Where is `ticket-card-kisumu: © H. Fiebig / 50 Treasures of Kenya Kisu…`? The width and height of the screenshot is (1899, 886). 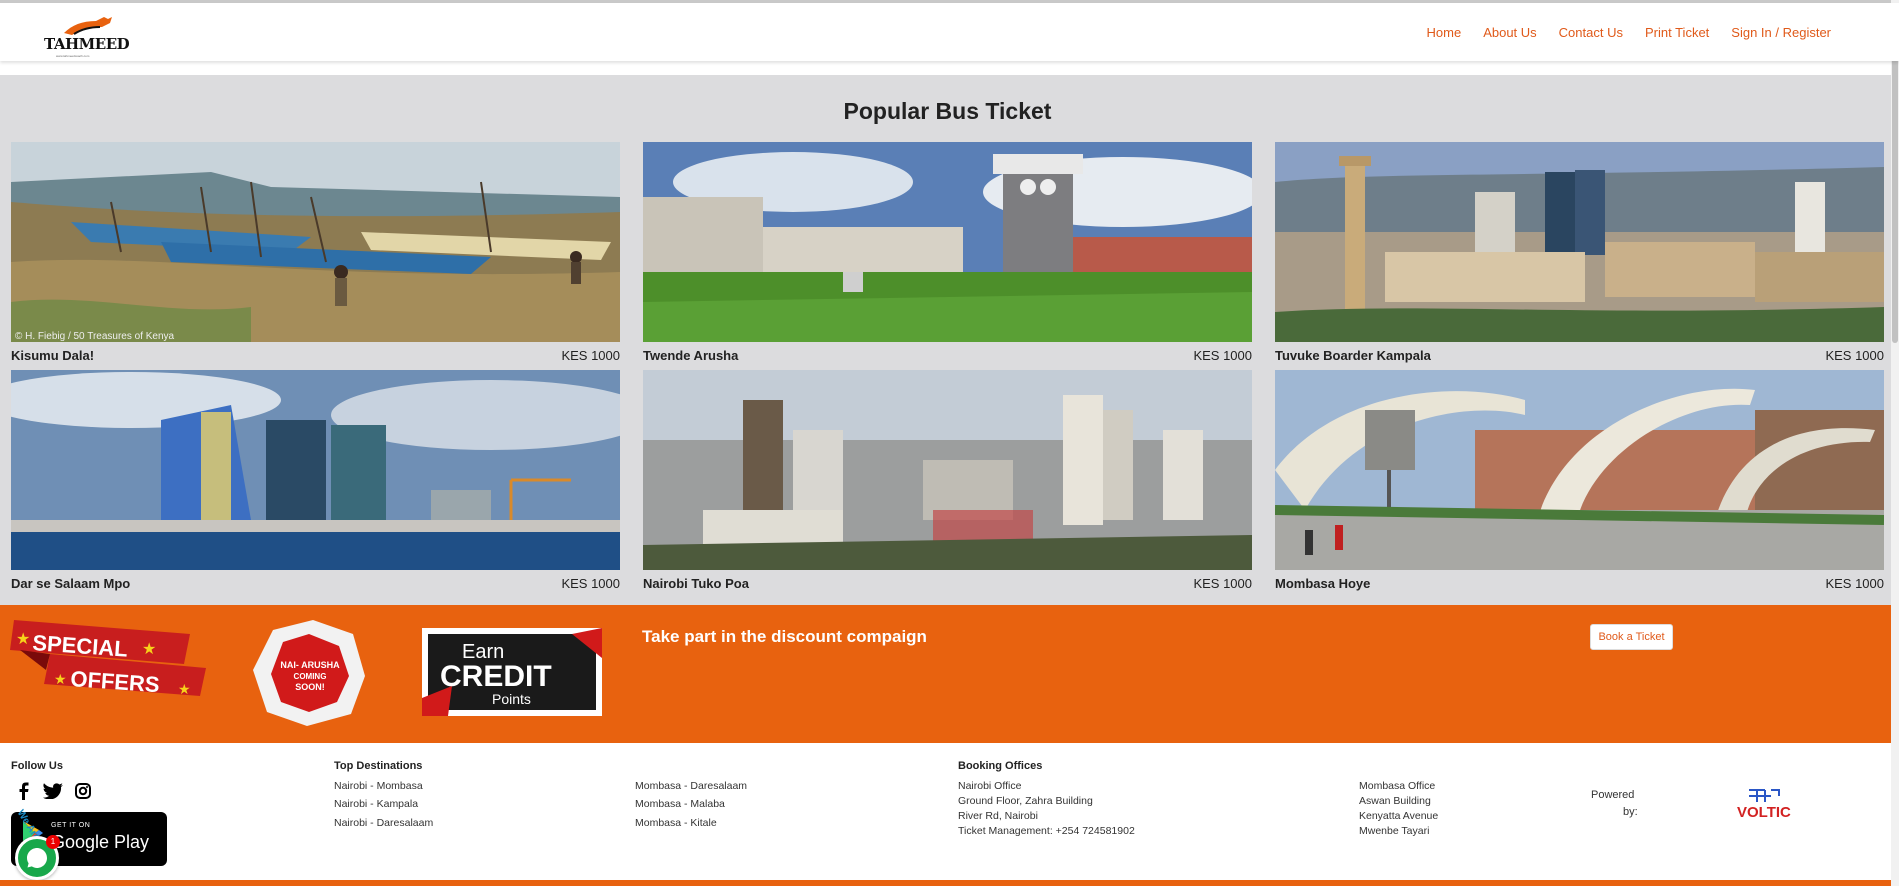 ticket-card-kisumu: © H. Fiebig / 50 Treasures of Kenya Kisu… is located at coordinates (315, 252).